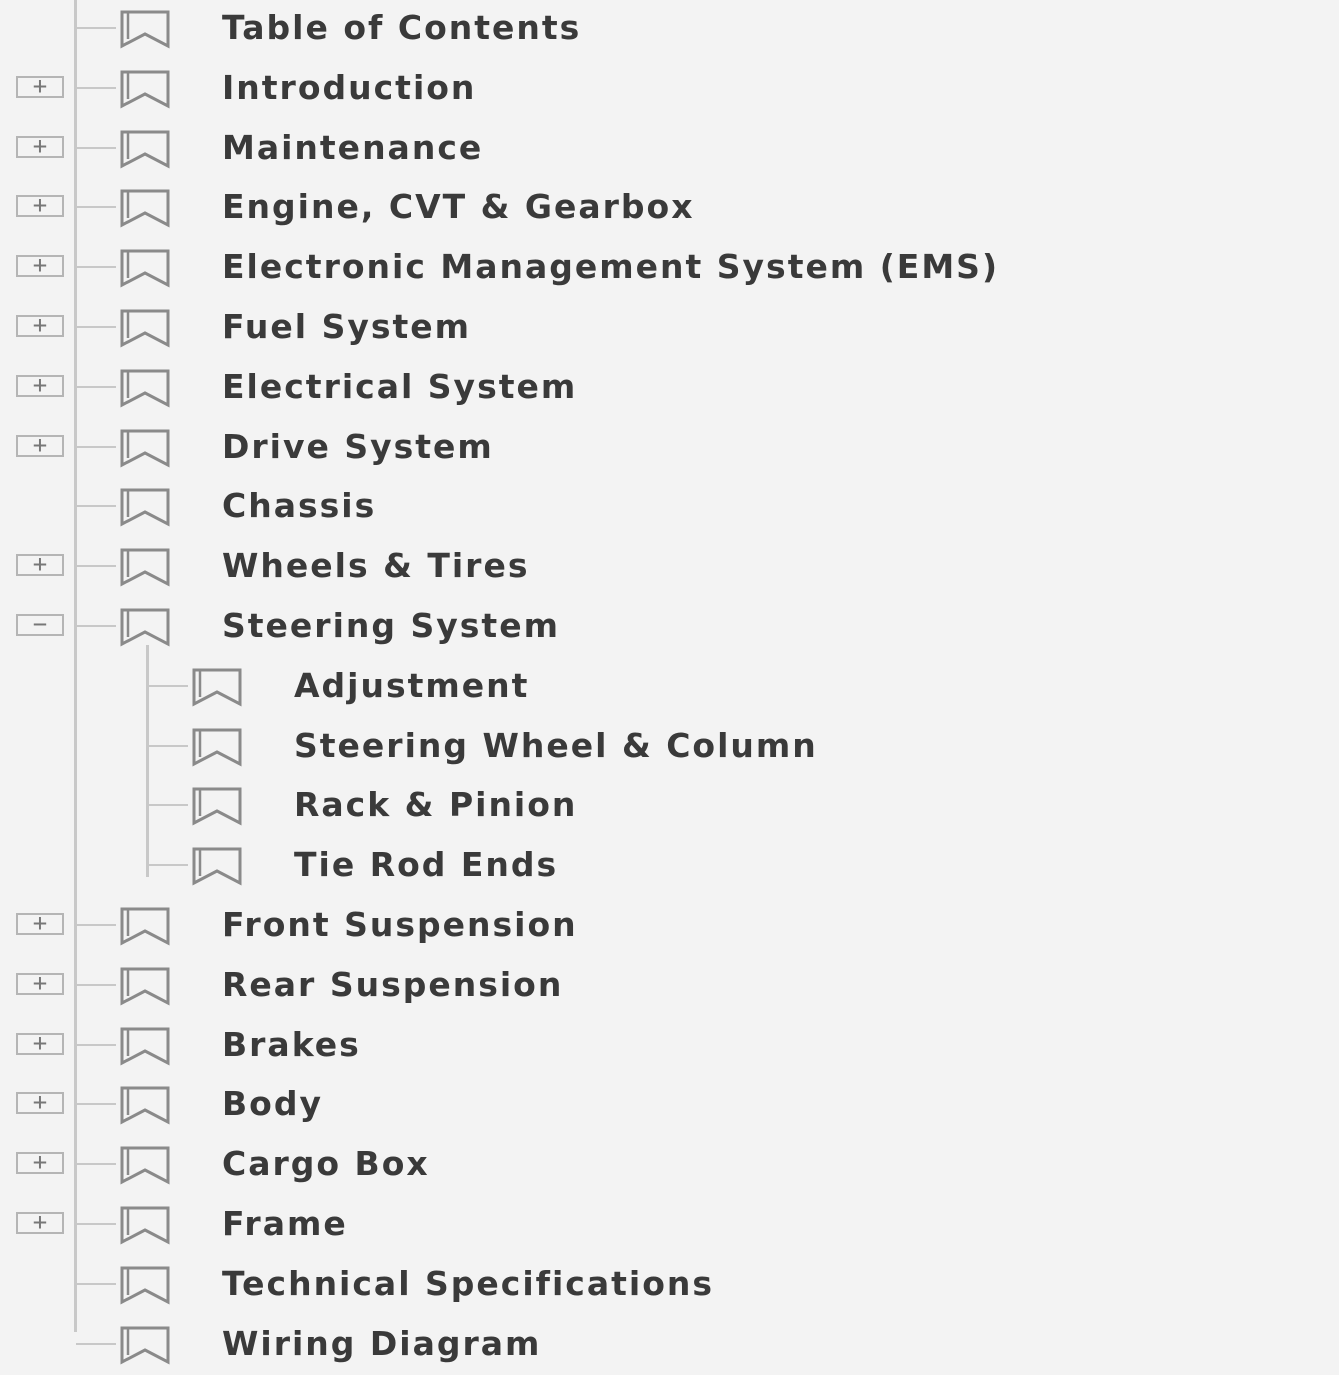 Image resolution: width=1339 pixels, height=1375 pixels. What do you see at coordinates (391, 625) in the screenshot?
I see `bookmark-label: Steering System` at bounding box center [391, 625].